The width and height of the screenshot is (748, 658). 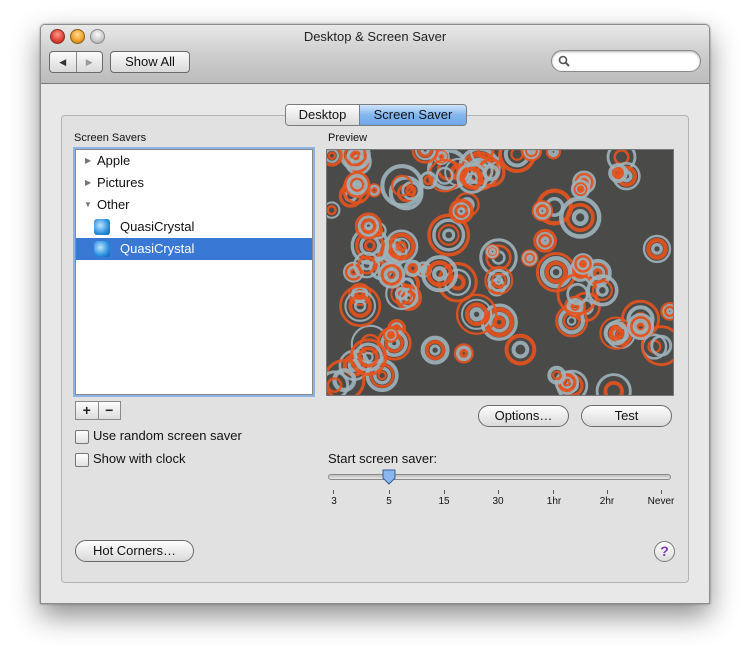 I want to click on back-forward-group: ◀ ▶, so click(x=76, y=62).